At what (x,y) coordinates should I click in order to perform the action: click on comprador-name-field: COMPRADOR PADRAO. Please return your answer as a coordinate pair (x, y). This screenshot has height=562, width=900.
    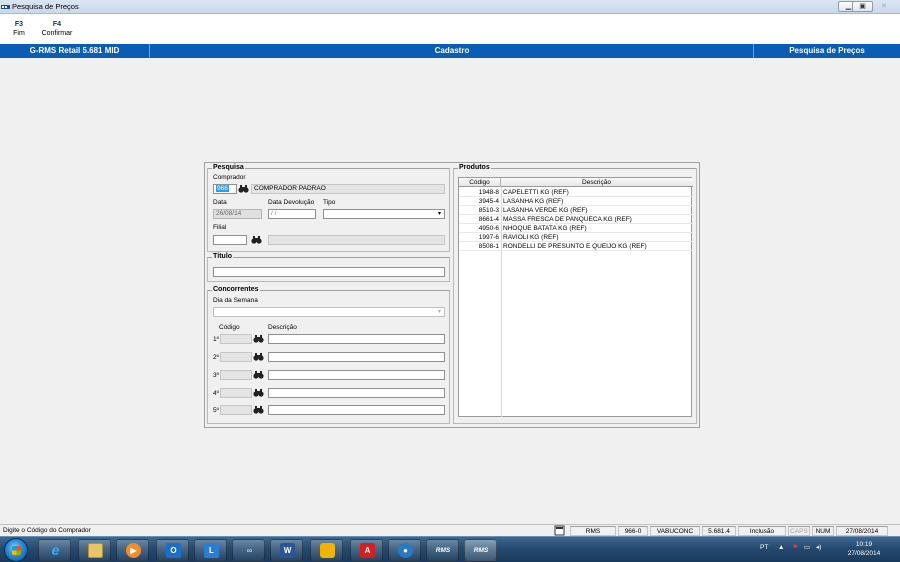
    Looking at the image, I should click on (348, 189).